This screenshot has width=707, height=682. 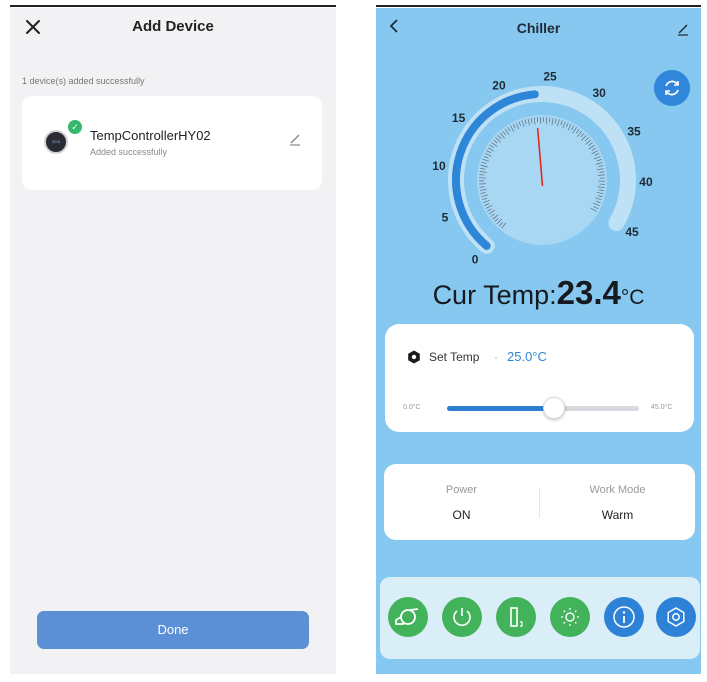 I want to click on gauge-tick-label: 20, so click(x=499, y=85).